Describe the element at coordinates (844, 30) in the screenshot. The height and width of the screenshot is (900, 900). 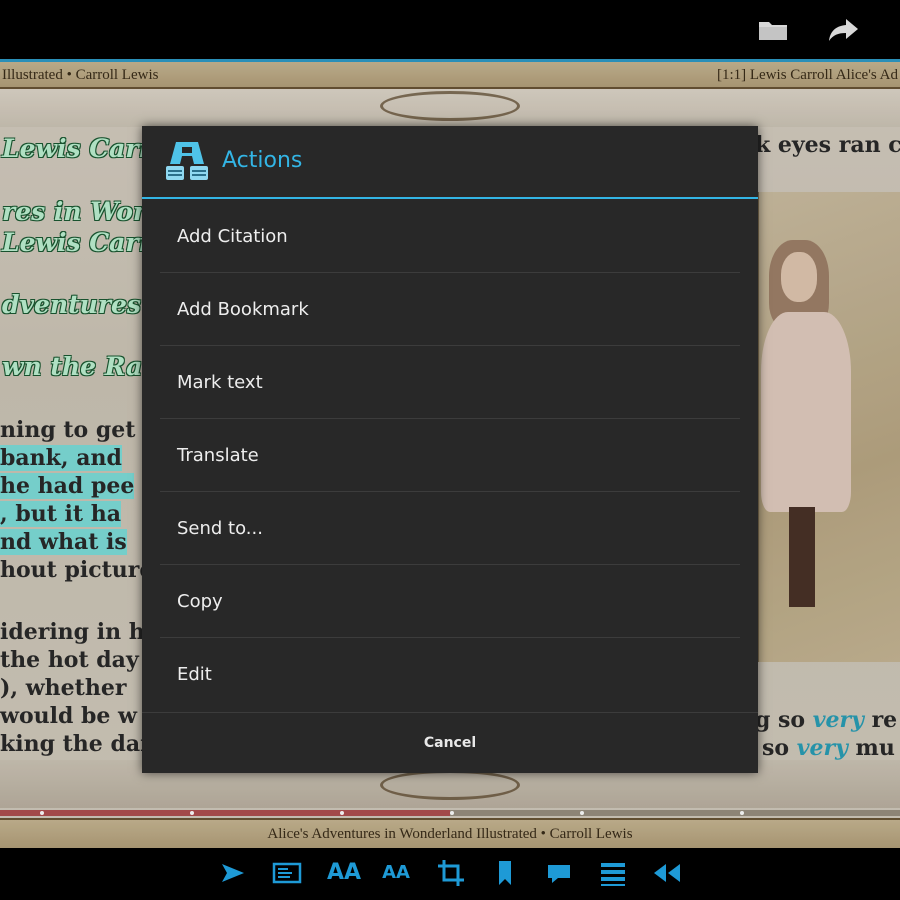
I see `share-icon` at that location.